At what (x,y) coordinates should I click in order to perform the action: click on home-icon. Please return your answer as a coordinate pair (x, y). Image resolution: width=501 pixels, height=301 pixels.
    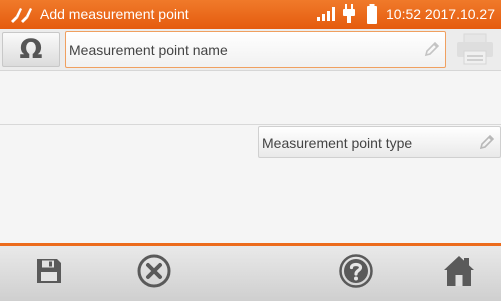
    Looking at the image, I should click on (459, 273).